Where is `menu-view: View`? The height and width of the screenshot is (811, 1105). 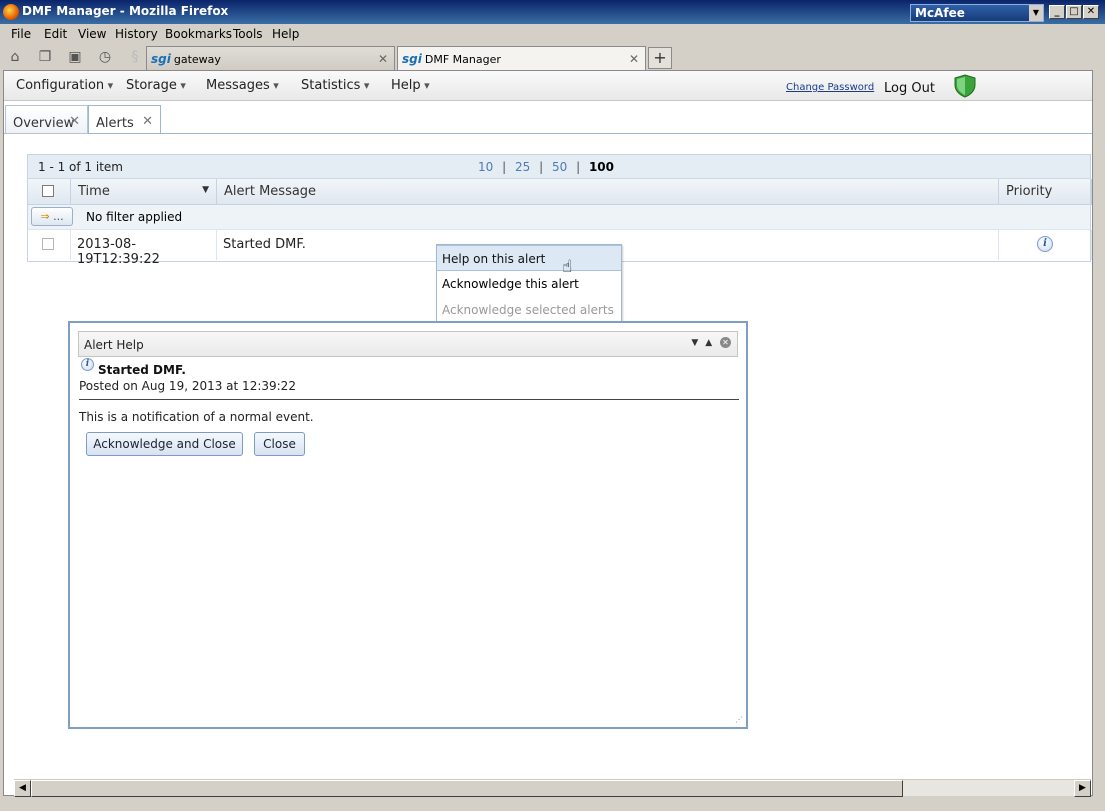
menu-view: View is located at coordinates (92, 34).